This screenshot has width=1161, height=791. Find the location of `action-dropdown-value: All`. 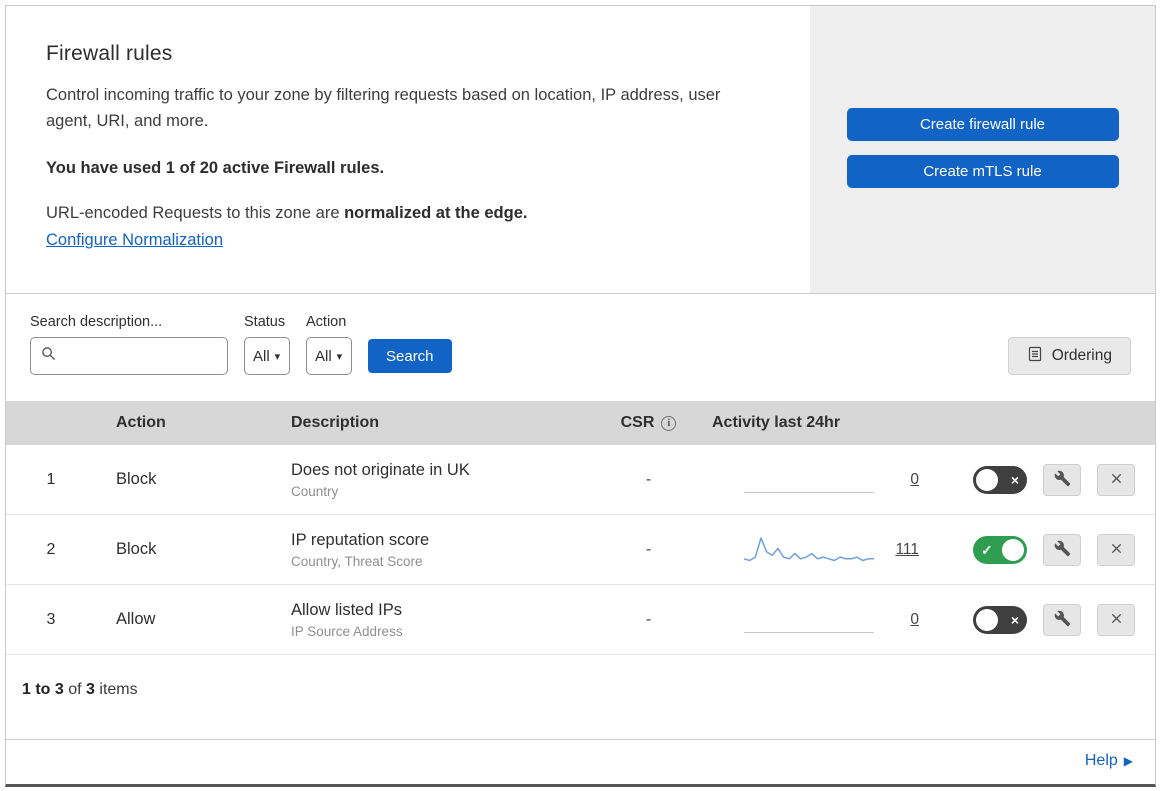

action-dropdown-value: All is located at coordinates (323, 356).